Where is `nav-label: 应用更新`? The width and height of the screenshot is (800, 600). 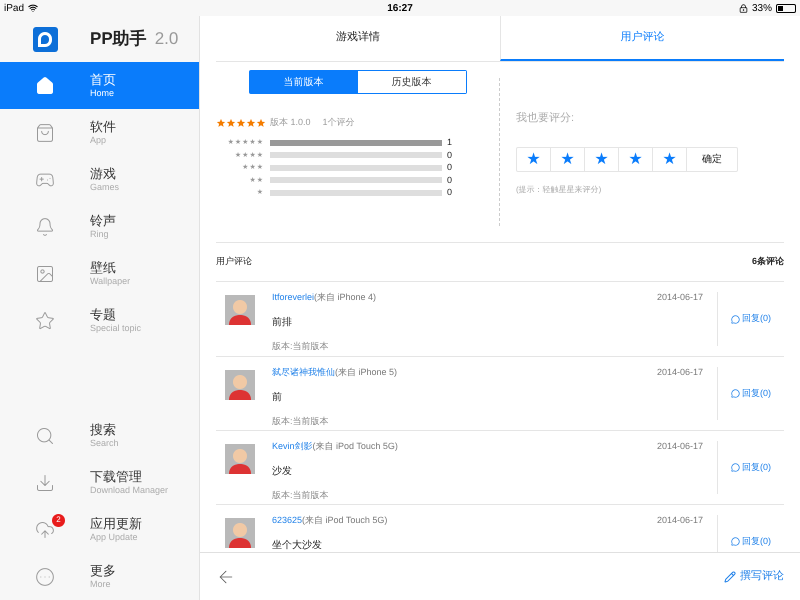 nav-label: 应用更新 is located at coordinates (116, 524).